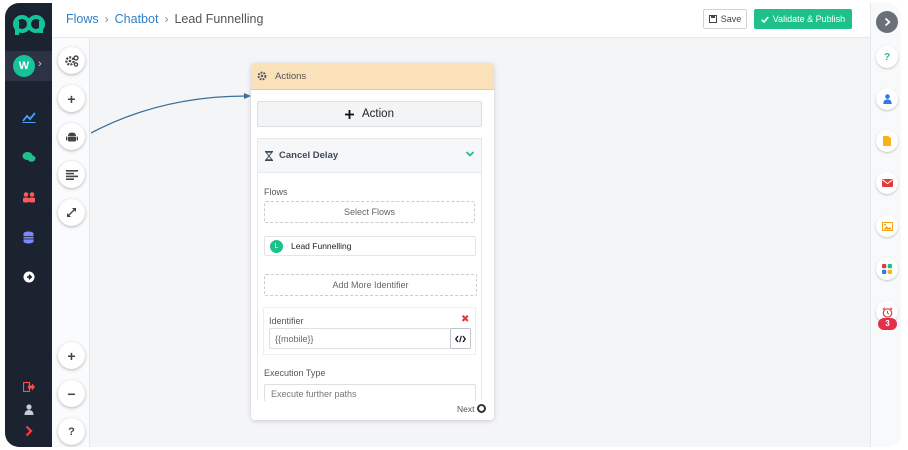 The image size is (908, 450). I want to click on nav-chats, so click(28, 157).